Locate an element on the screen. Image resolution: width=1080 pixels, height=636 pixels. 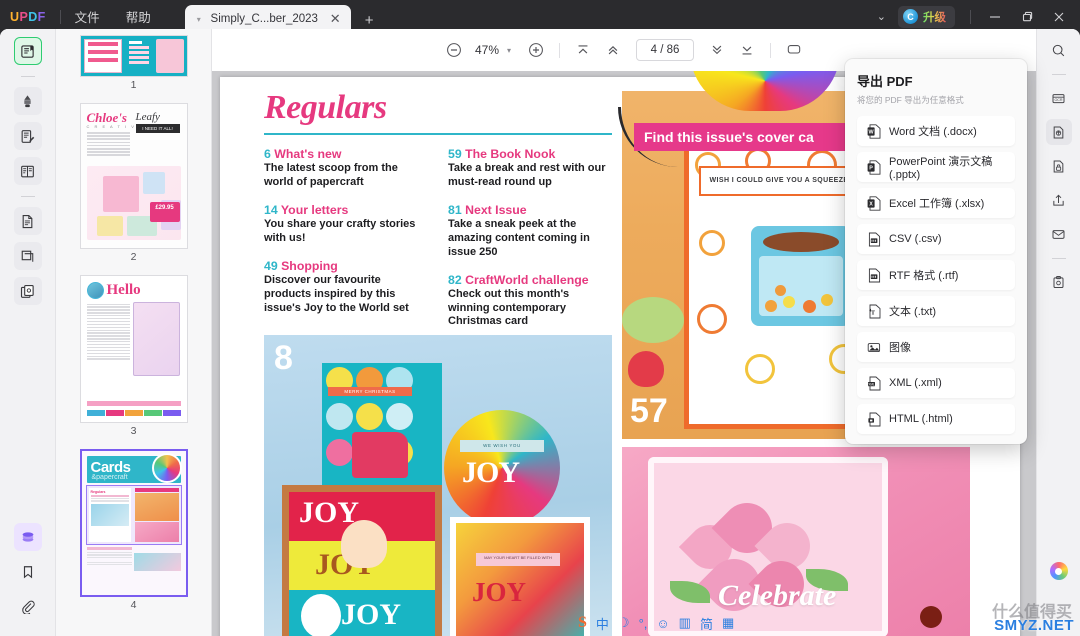
first-page-button is located at coordinates (583, 50).